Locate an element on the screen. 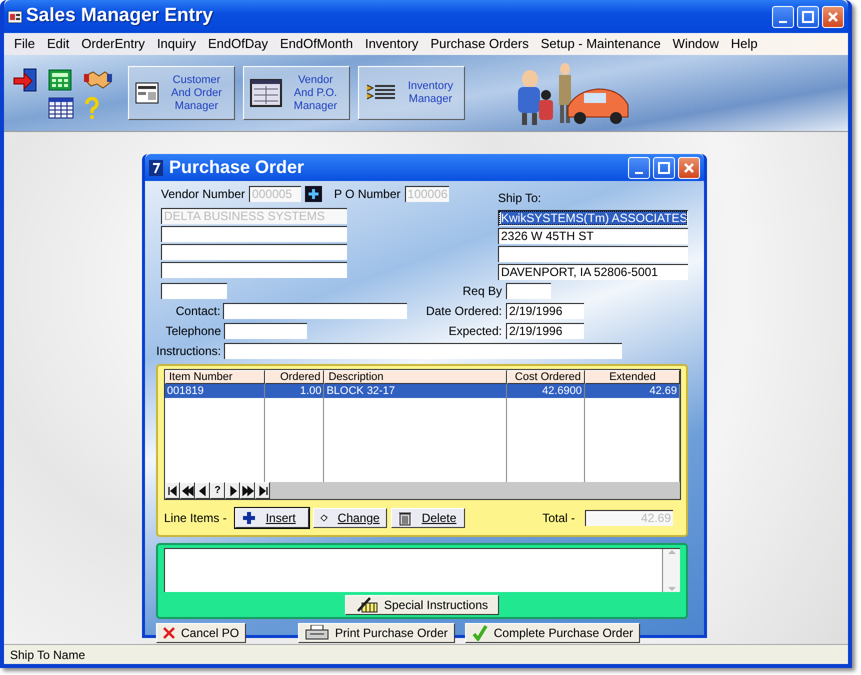 The width and height of the screenshot is (861, 675). footer-button: Cancel PO is located at coordinates (201, 633).